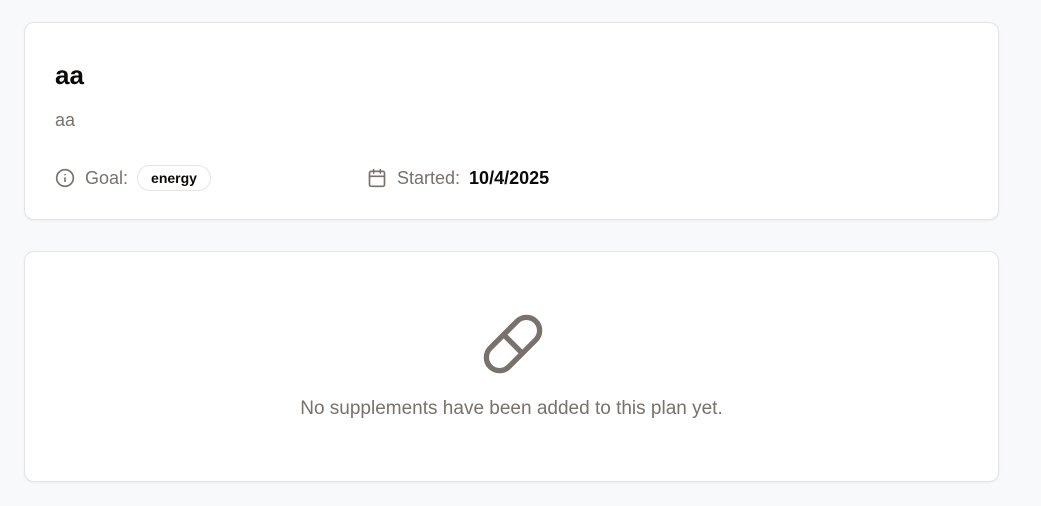 Image resolution: width=1041 pixels, height=506 pixels. I want to click on plan-description: aa, so click(65, 120).